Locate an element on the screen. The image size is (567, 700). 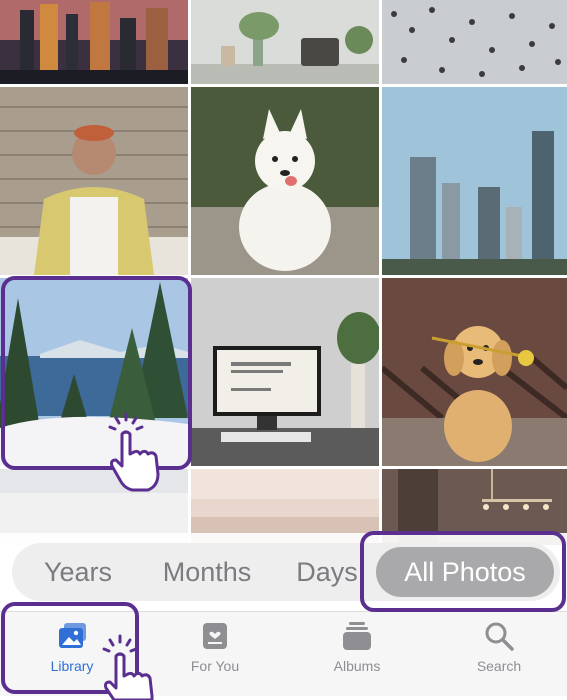
segment-days: Days is located at coordinates (327, 572).